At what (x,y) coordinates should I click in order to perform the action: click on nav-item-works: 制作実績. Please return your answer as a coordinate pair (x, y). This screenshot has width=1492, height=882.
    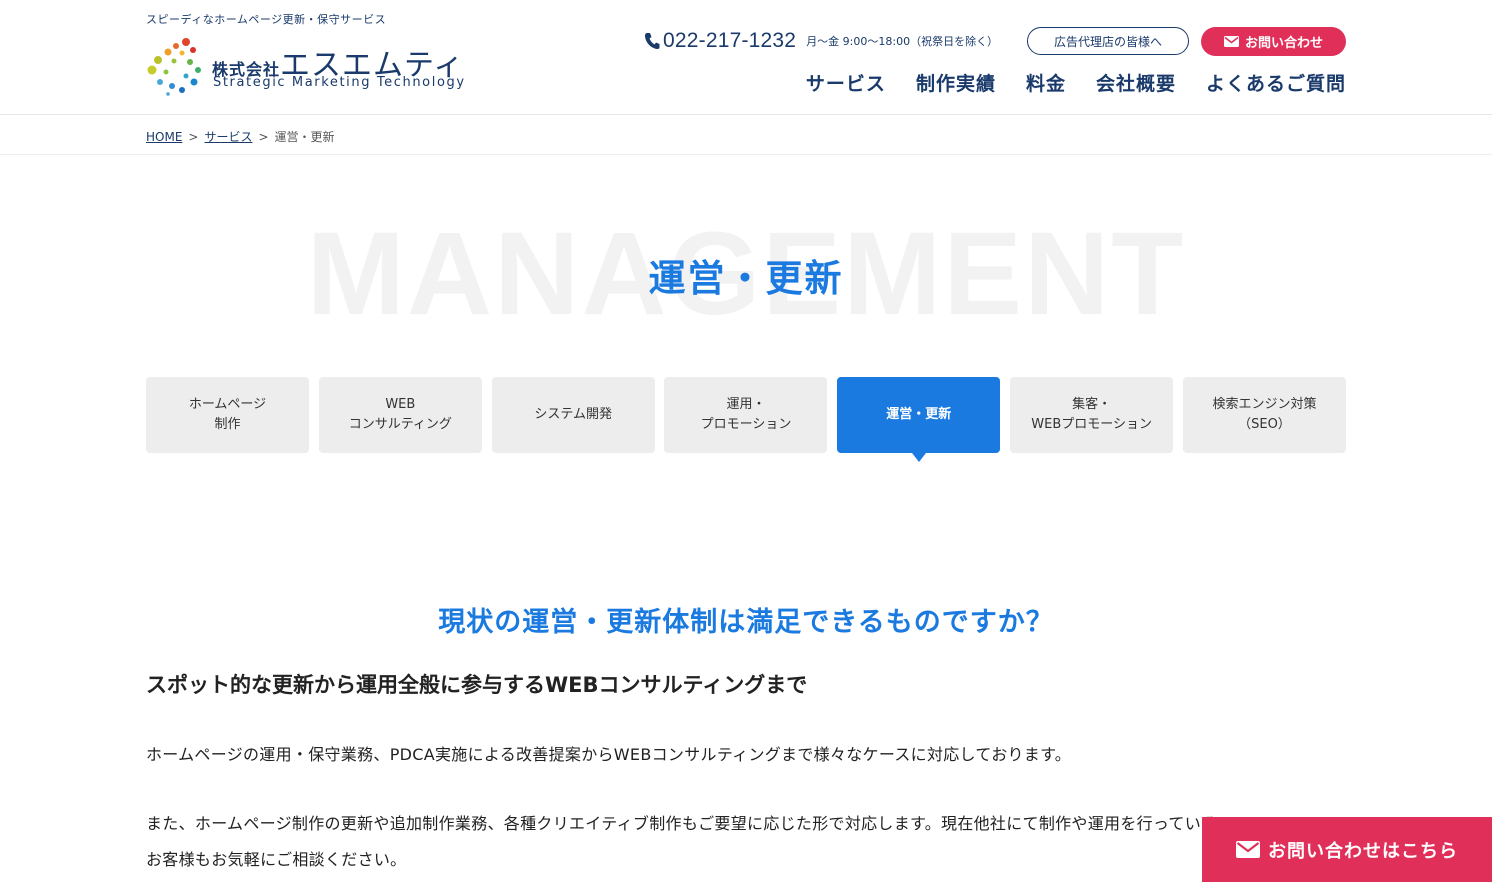
    Looking at the image, I should click on (956, 82).